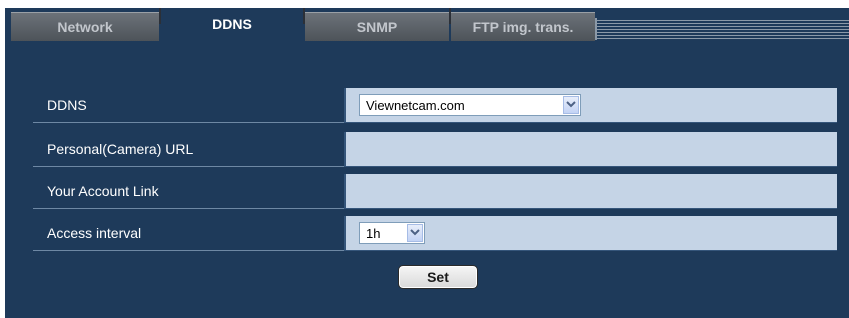 The image size is (849, 318). What do you see at coordinates (470, 105) in the screenshot?
I see `ddns-service-select: Viewnetcam.com` at bounding box center [470, 105].